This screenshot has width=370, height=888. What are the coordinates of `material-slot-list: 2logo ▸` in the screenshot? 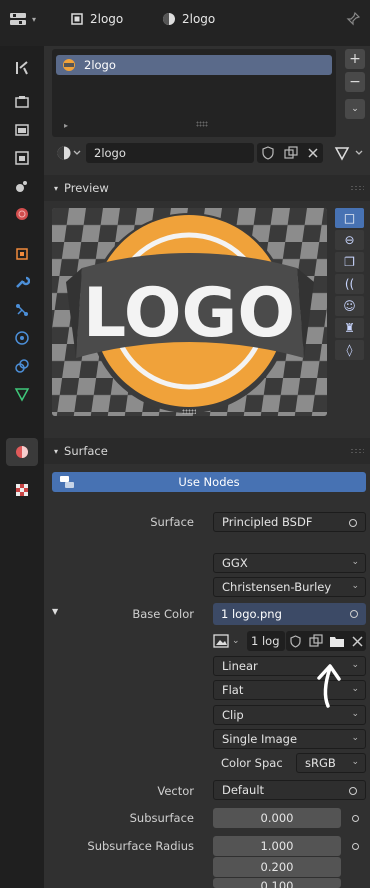 It's located at (194, 93).